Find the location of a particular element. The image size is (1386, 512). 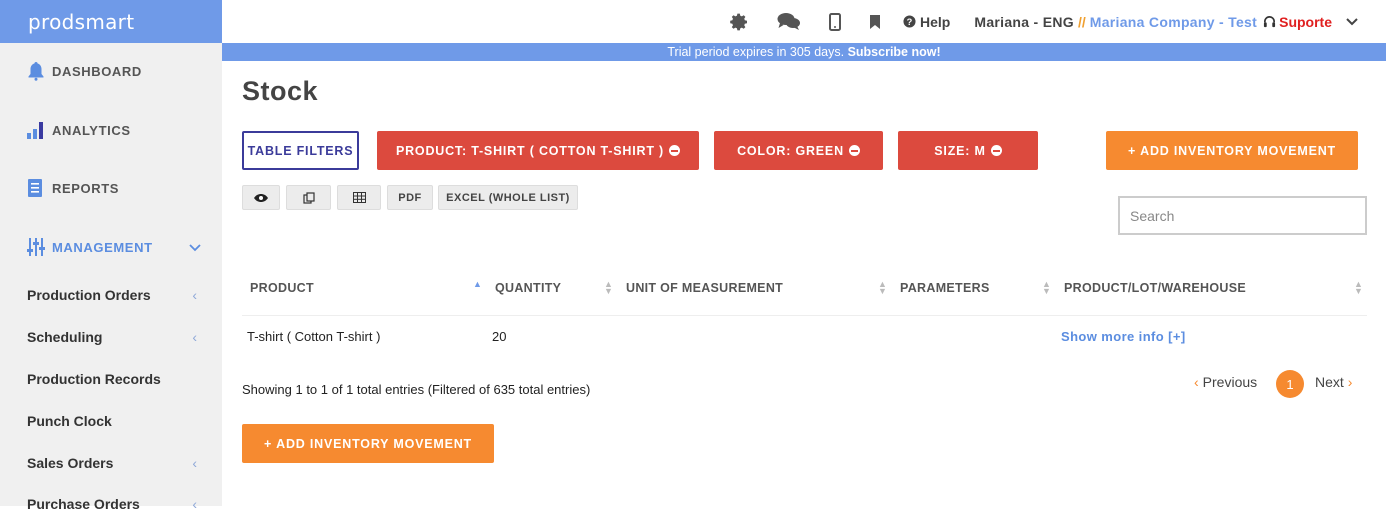

pagination-previous: ‹ Previous is located at coordinates (1225, 382).